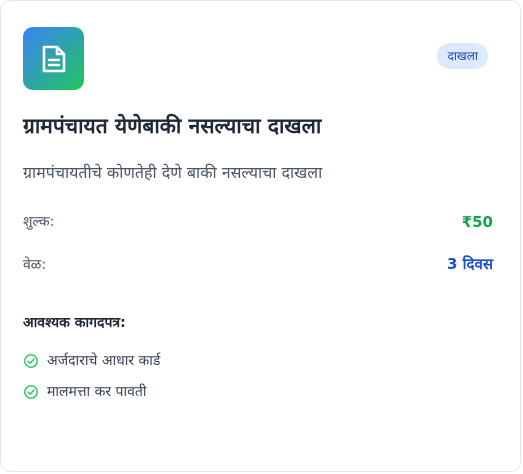  What do you see at coordinates (477, 221) in the screenshot?
I see `fee-value: ₹50` at bounding box center [477, 221].